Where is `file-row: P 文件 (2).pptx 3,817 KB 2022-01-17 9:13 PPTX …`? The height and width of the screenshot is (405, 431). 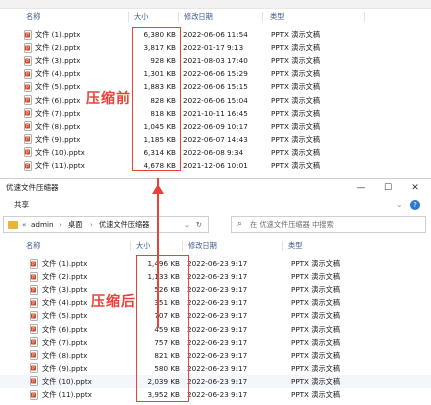
file-row: P 文件 (2).pptx 3,817 KB 2022-01-17 9:13 PPTX … is located at coordinates (215, 47).